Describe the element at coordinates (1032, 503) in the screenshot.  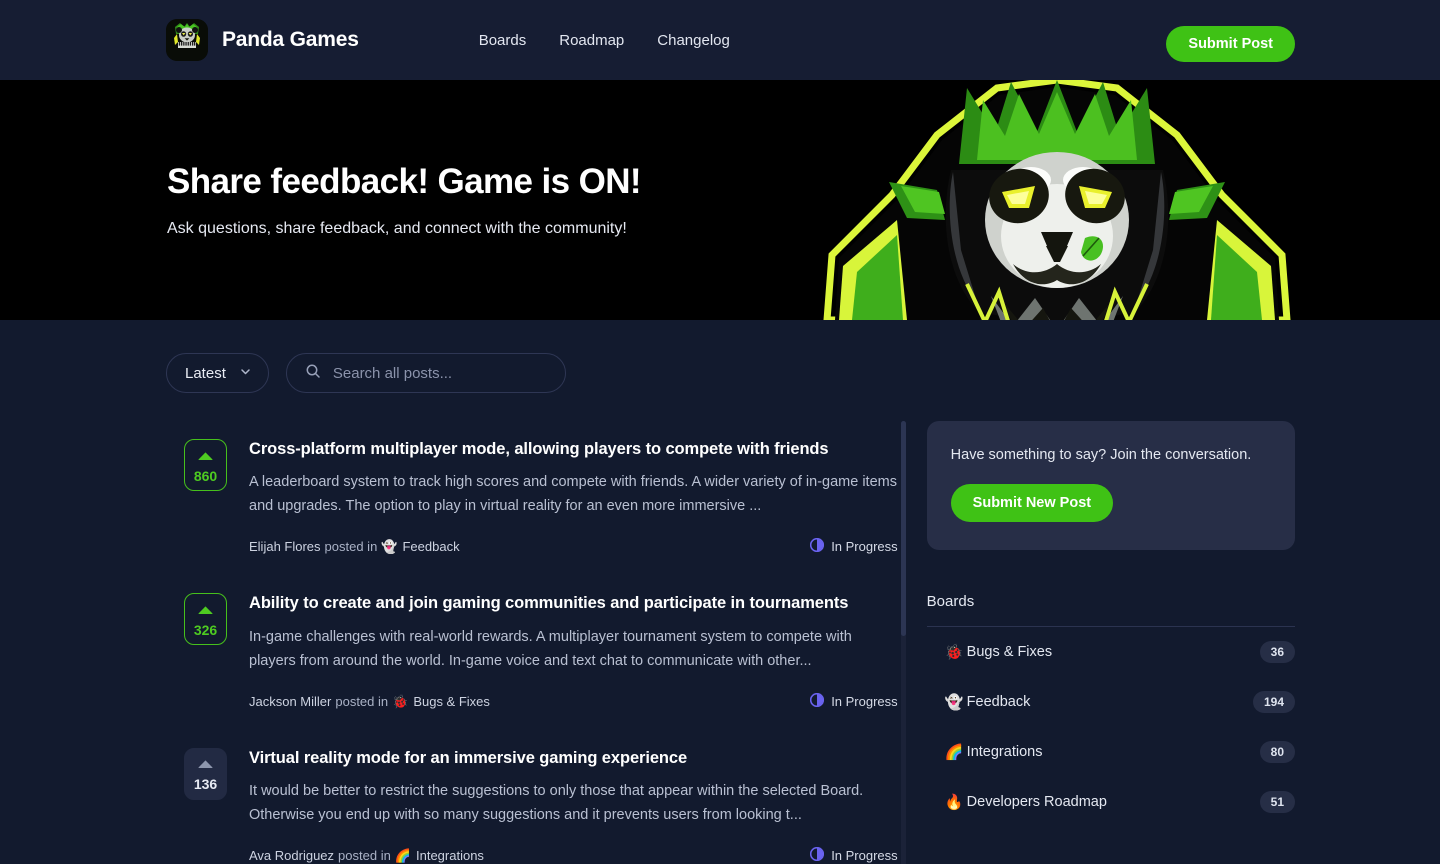
I see `submit-new-post-button: Submit New Post` at that location.